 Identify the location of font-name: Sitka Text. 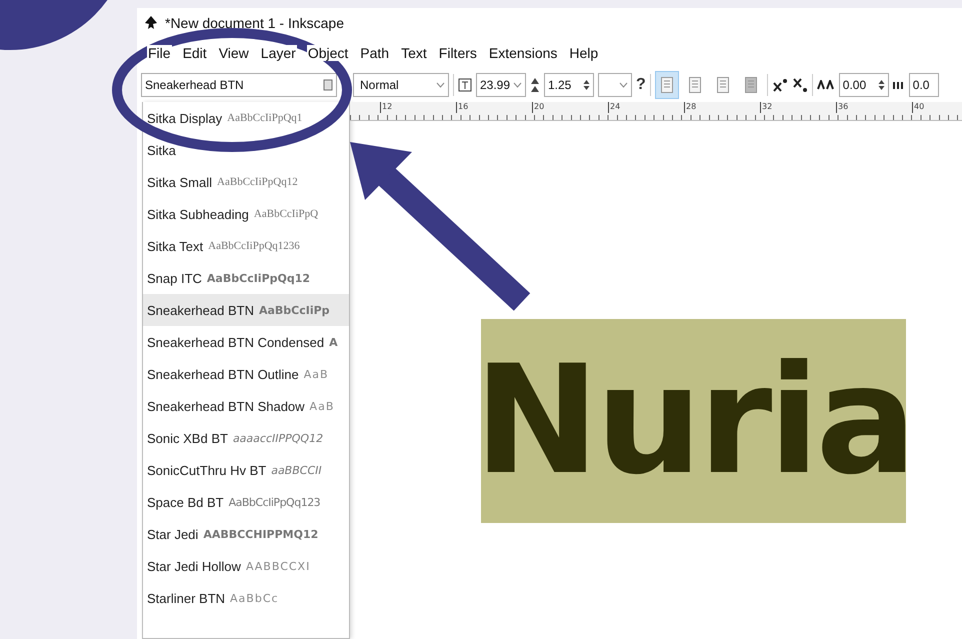
(175, 246).